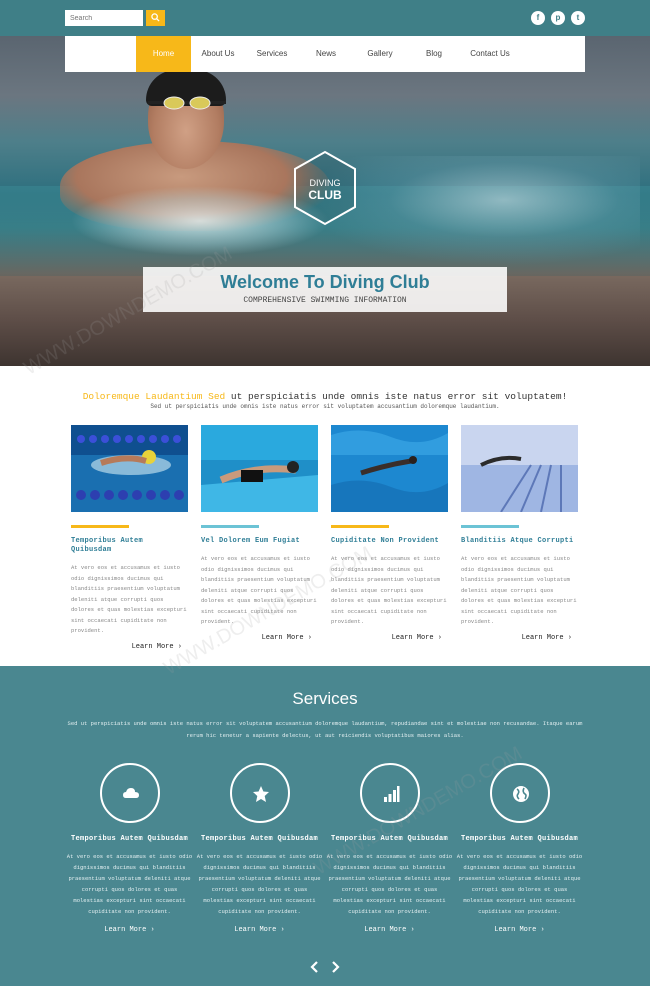 The image size is (650, 986). I want to click on nav-gallery: Gallery, so click(380, 54).